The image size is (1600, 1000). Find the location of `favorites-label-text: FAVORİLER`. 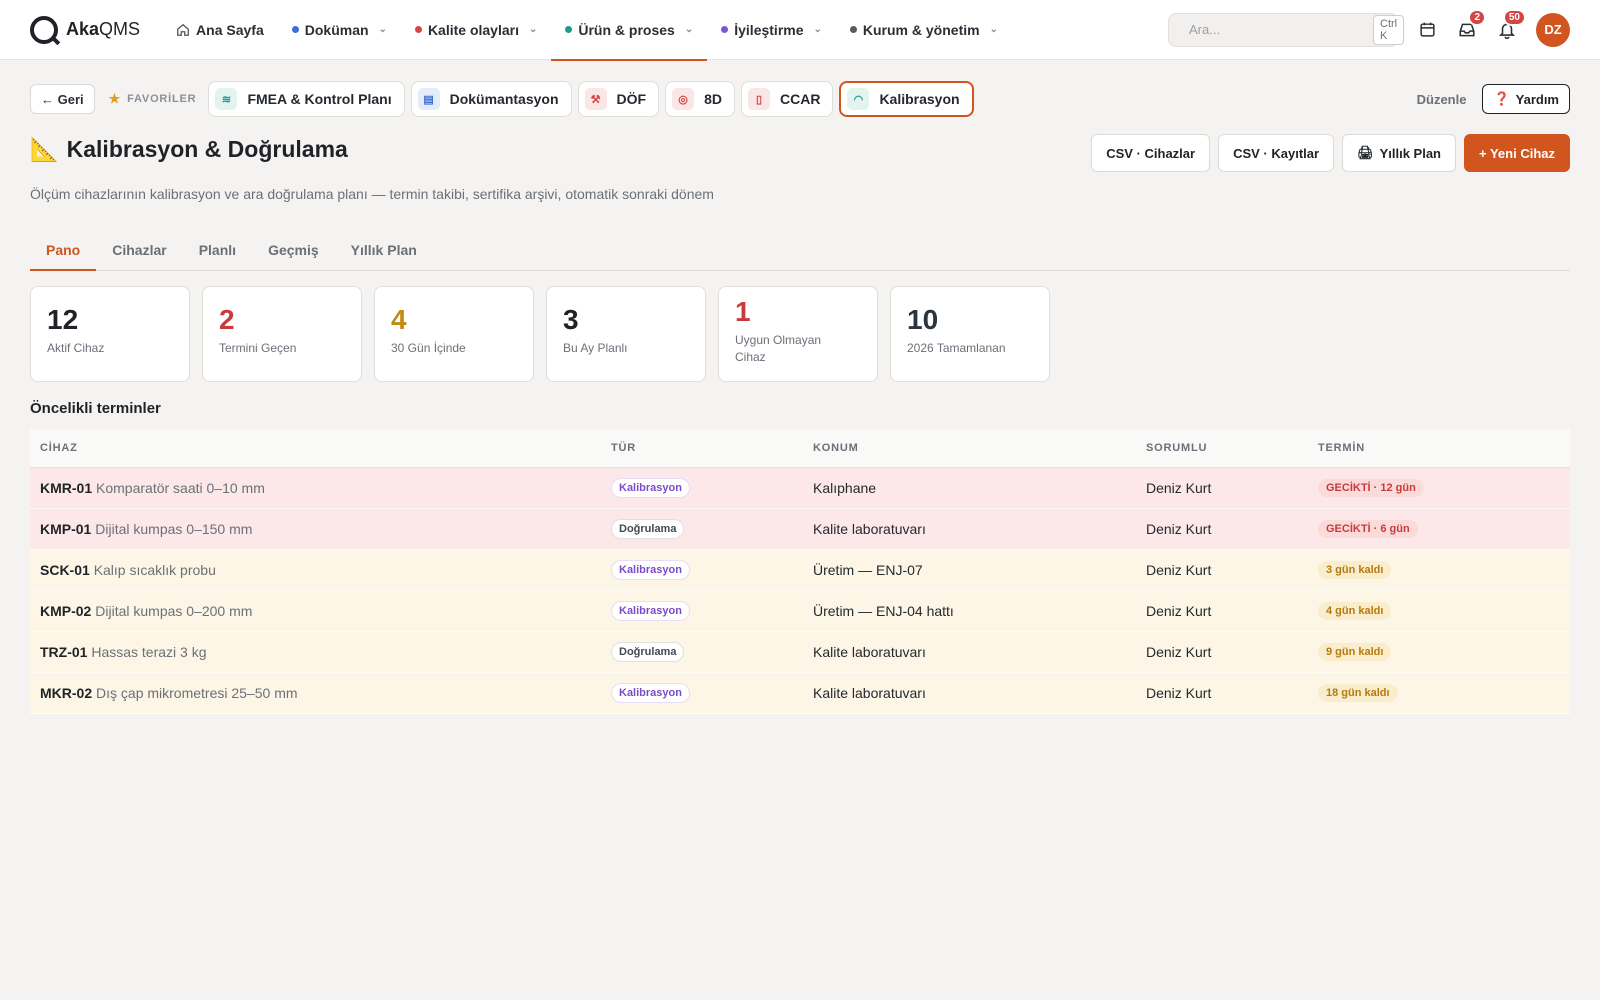

favorites-label-text: FAVORİLER is located at coordinates (162, 99).